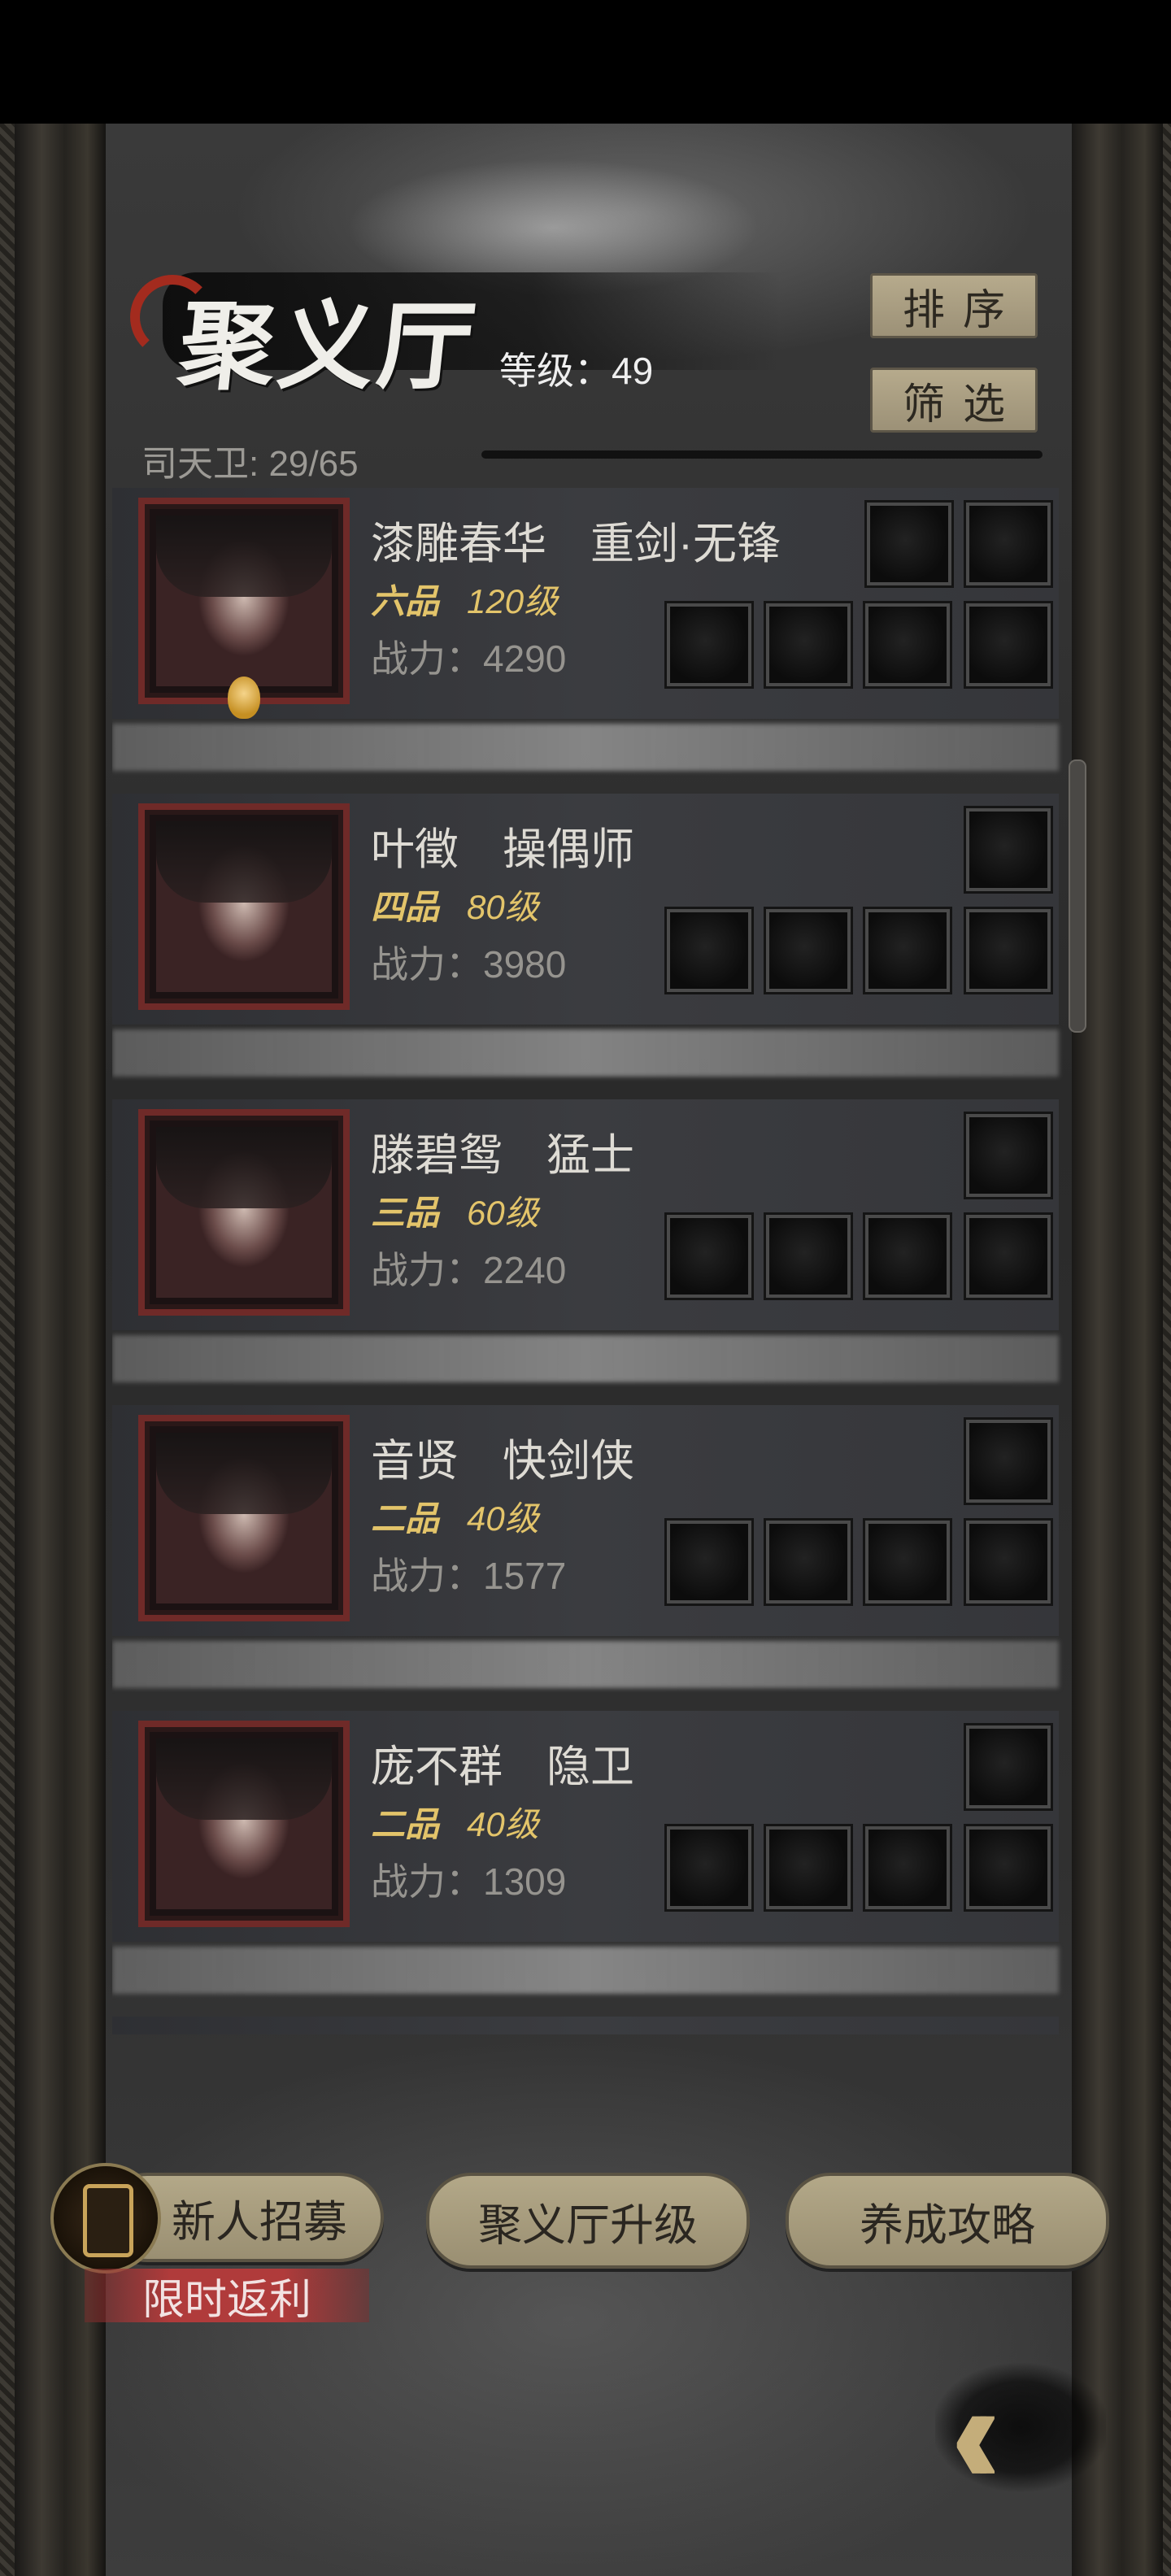  I want to click on hall-level: 等级：49, so click(576, 371).